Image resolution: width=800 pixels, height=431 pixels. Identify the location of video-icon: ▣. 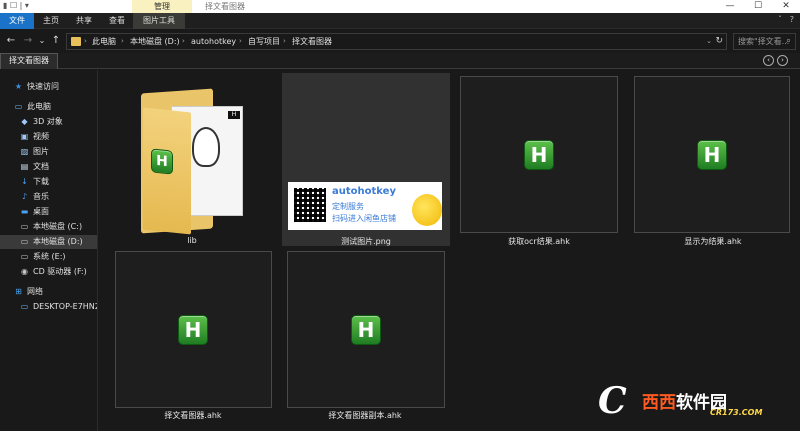
(24, 136).